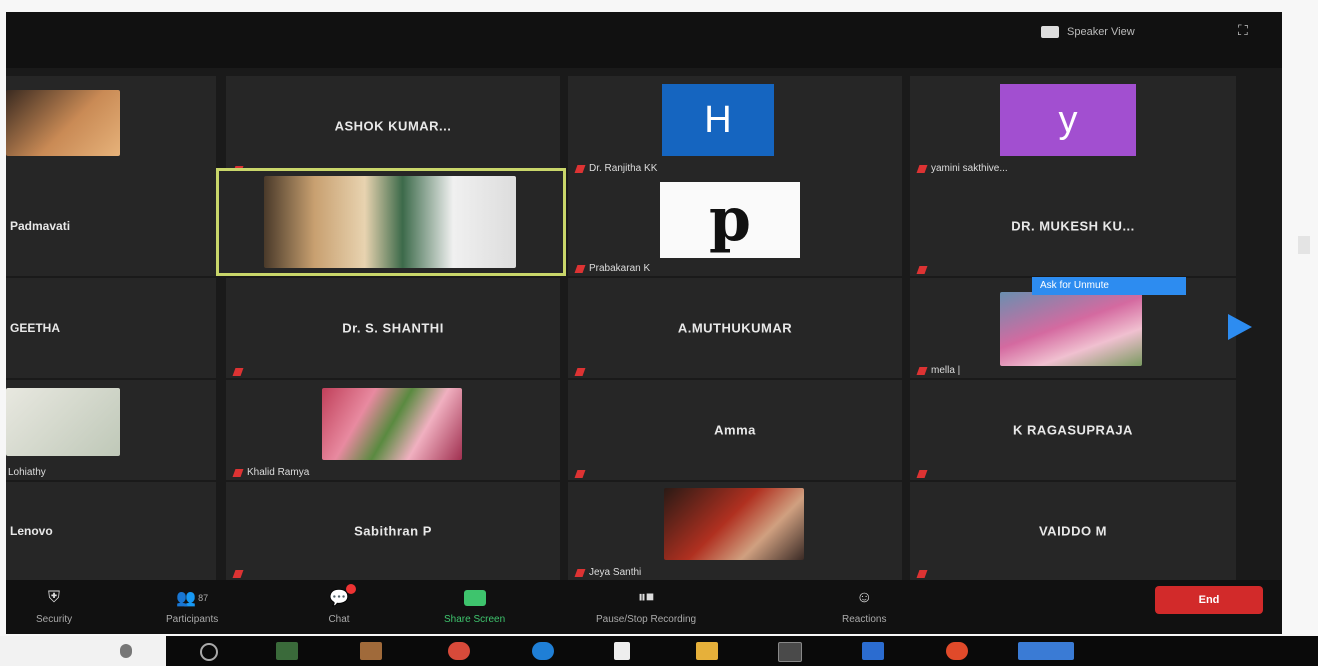 Image resolution: width=1318 pixels, height=666 pixels. What do you see at coordinates (735, 430) in the screenshot?
I see `participant-tile: Amma` at bounding box center [735, 430].